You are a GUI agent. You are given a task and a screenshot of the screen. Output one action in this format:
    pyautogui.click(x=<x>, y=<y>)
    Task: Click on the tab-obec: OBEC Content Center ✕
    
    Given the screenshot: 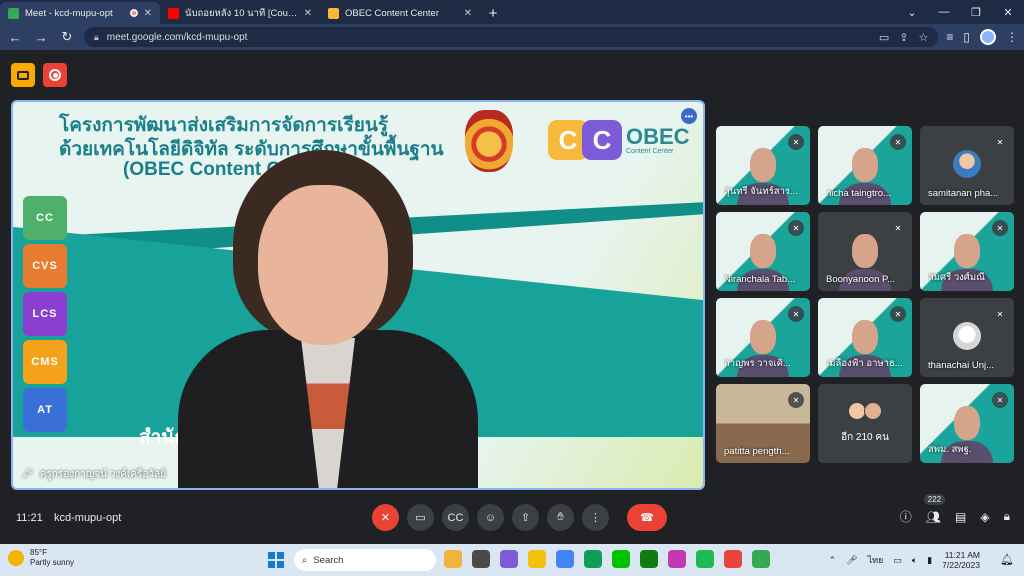 What is the action you would take?
    pyautogui.click(x=400, y=13)
    